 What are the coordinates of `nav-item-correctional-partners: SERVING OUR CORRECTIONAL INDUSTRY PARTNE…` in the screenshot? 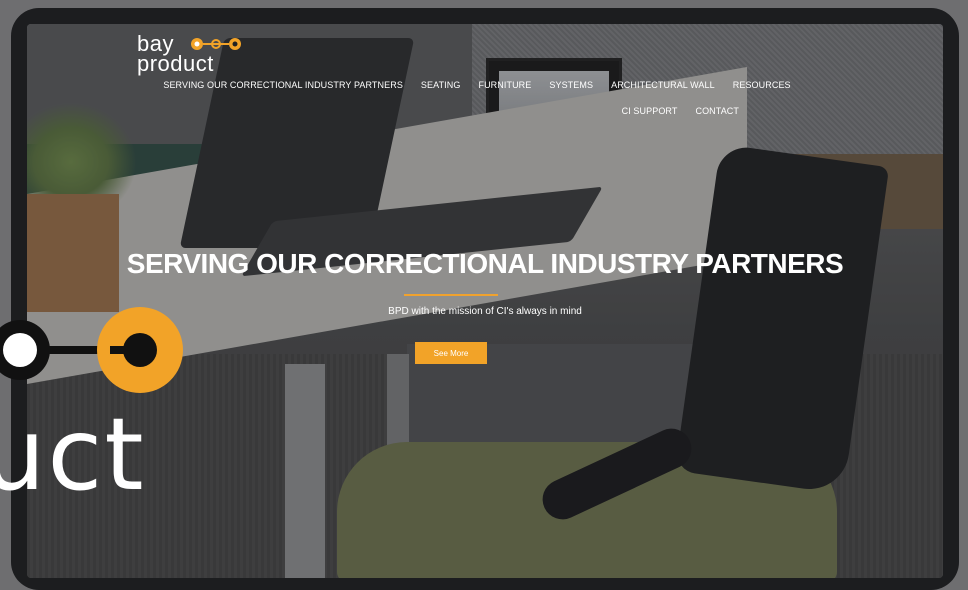 It's located at (283, 85).